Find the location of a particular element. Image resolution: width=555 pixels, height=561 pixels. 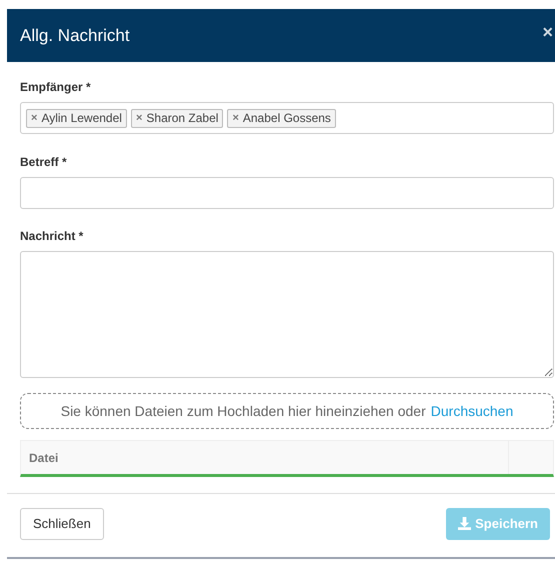

recipient-name: Anabel Gossens is located at coordinates (286, 118).